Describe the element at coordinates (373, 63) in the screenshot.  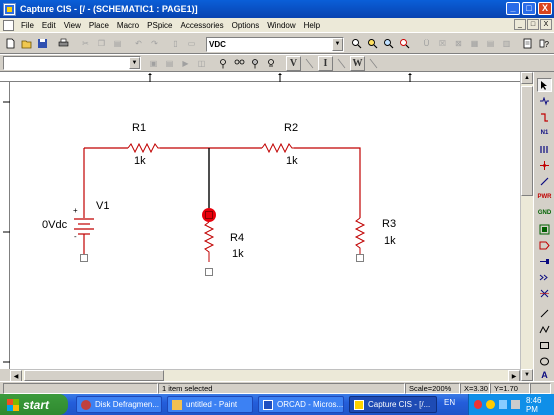
I see `bias-power-toggle-icon` at that location.